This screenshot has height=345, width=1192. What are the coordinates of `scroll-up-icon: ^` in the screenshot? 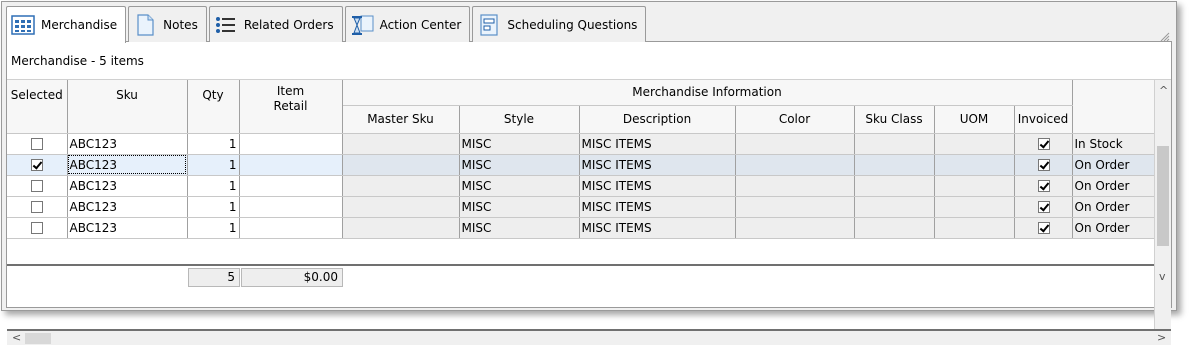 It's located at (1163, 90).